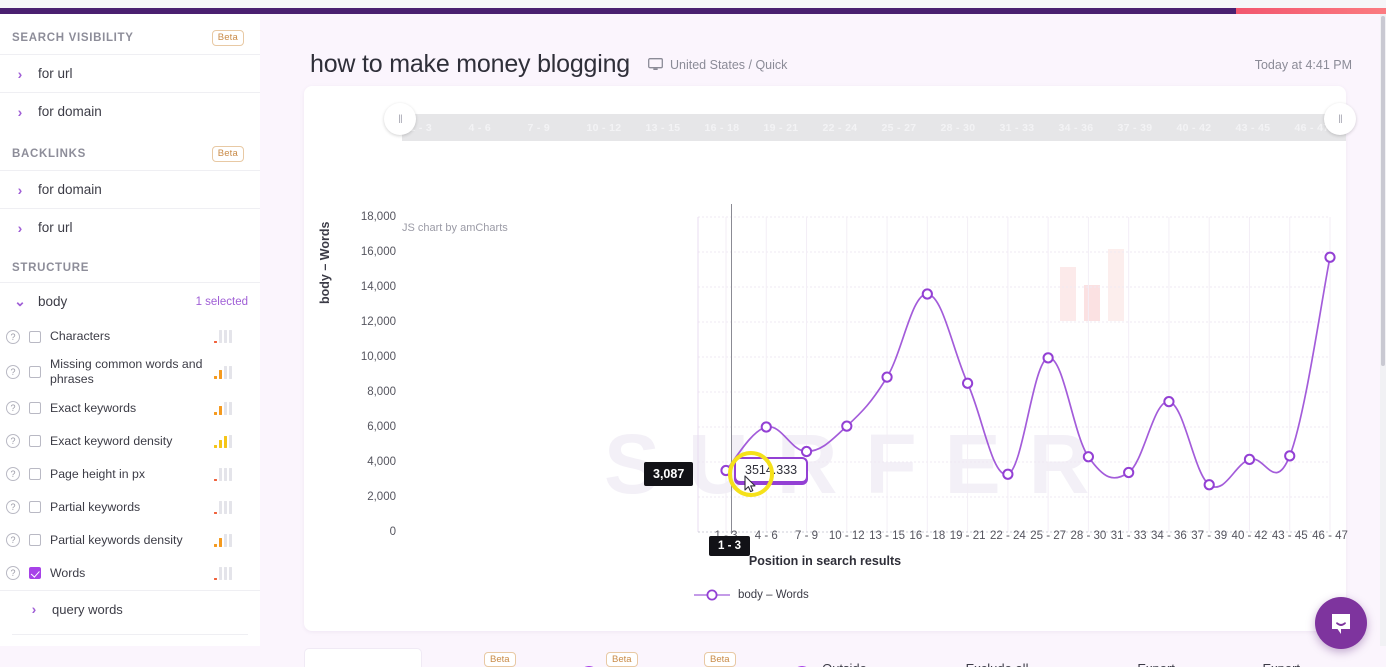  I want to click on x-tick-label: 7 - 9, so click(807, 536).